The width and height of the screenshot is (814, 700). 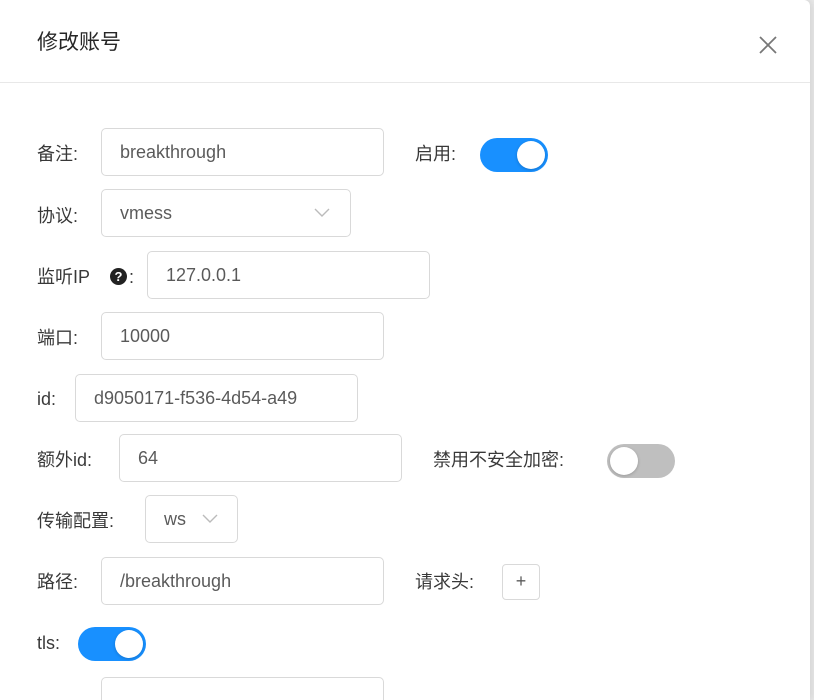 What do you see at coordinates (260, 458) in the screenshot?
I see `alter-id-input: 64` at bounding box center [260, 458].